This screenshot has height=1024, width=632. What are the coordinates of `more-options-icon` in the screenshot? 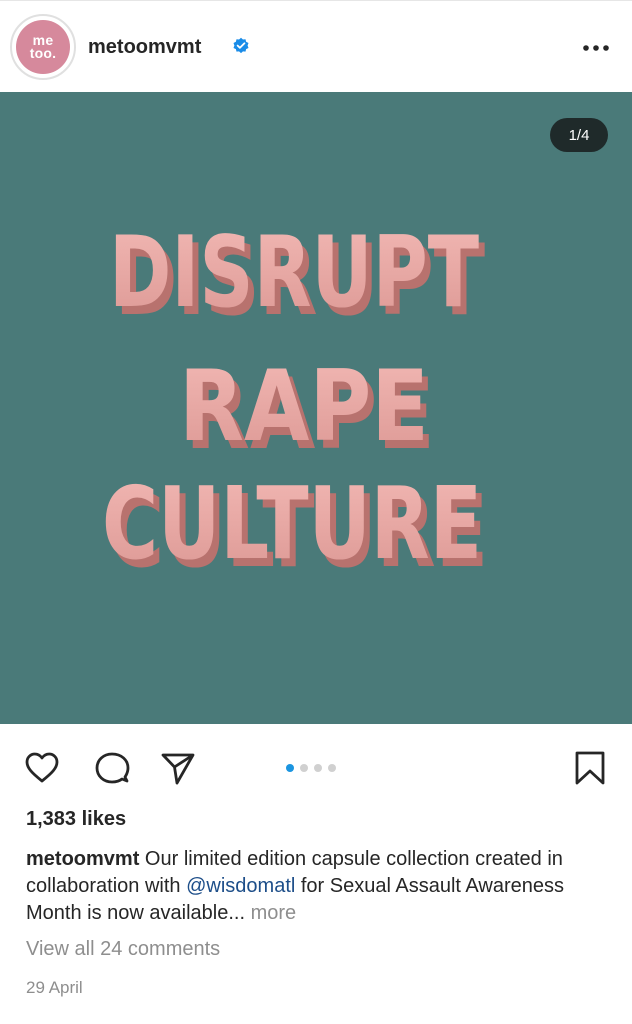 It's located at (596, 48).